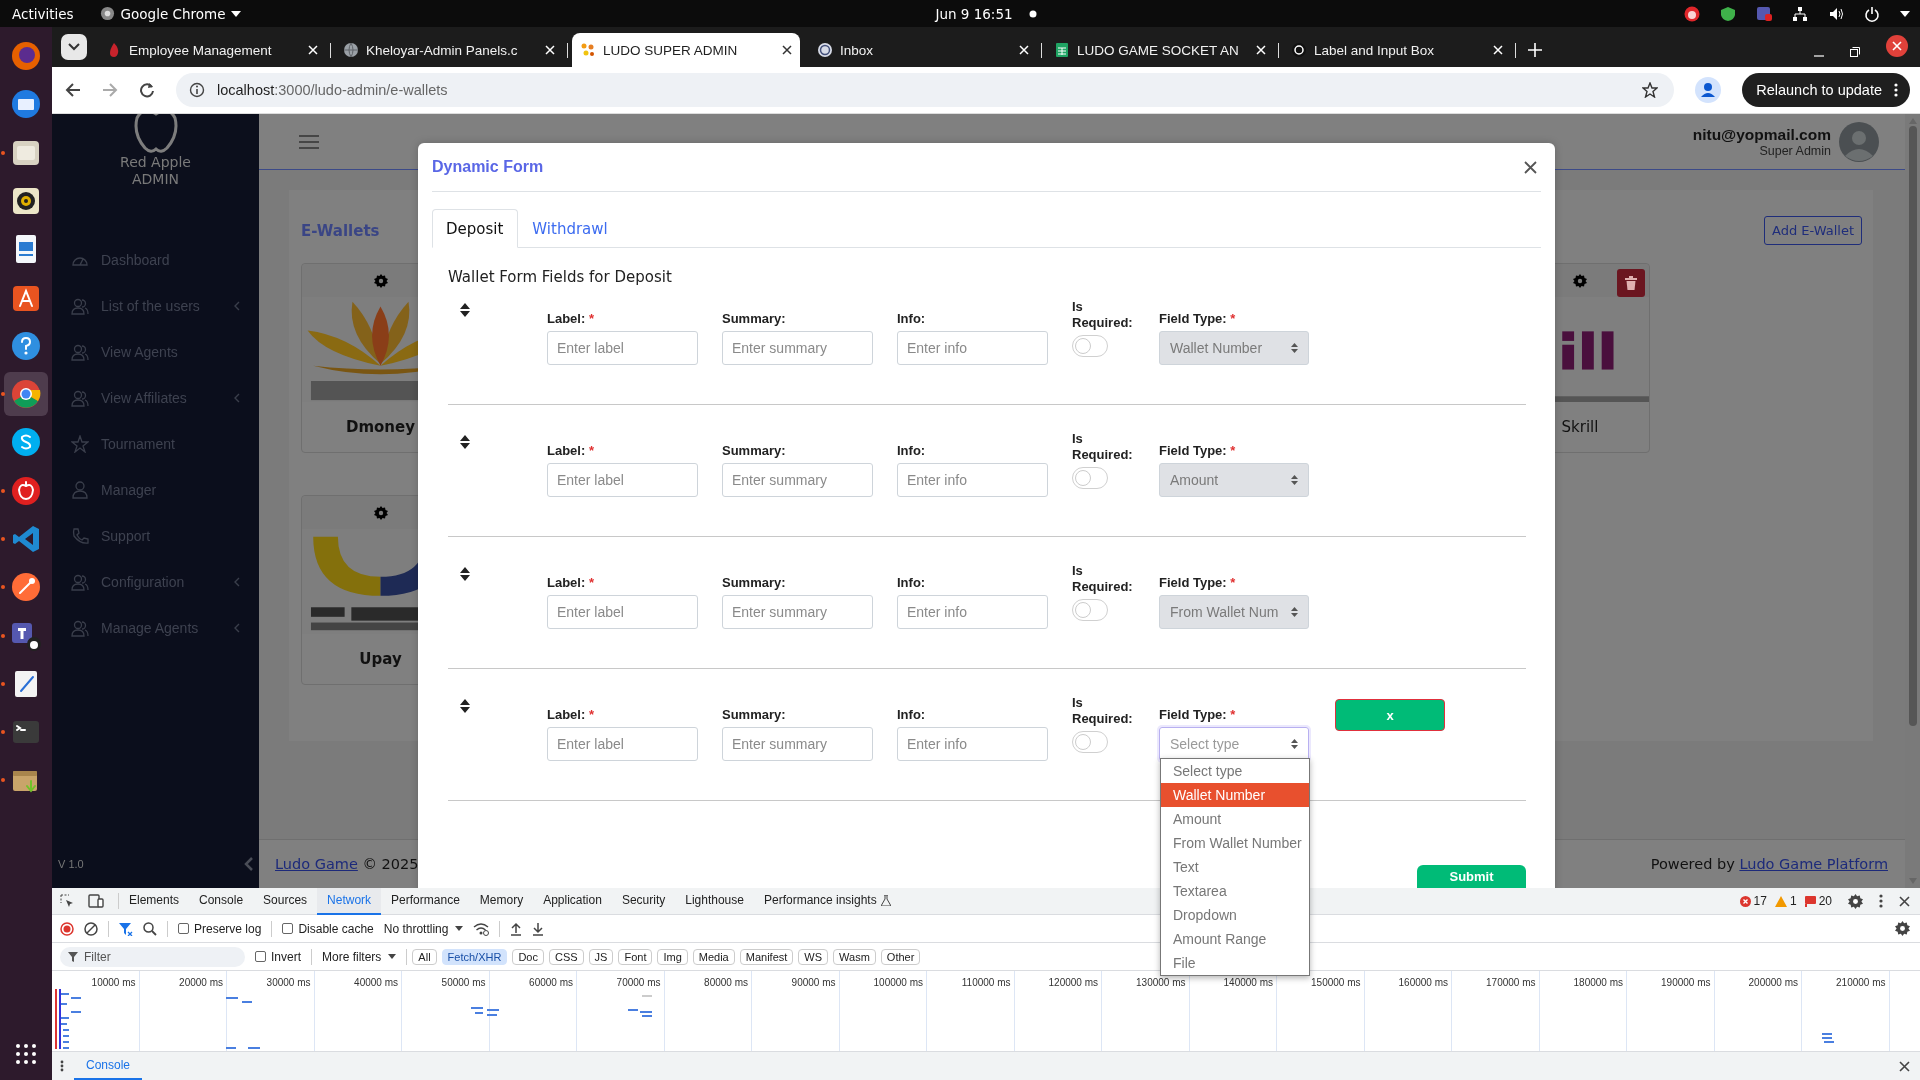  What do you see at coordinates (827, 901) in the screenshot?
I see `devtools-tab: Performance insights` at bounding box center [827, 901].